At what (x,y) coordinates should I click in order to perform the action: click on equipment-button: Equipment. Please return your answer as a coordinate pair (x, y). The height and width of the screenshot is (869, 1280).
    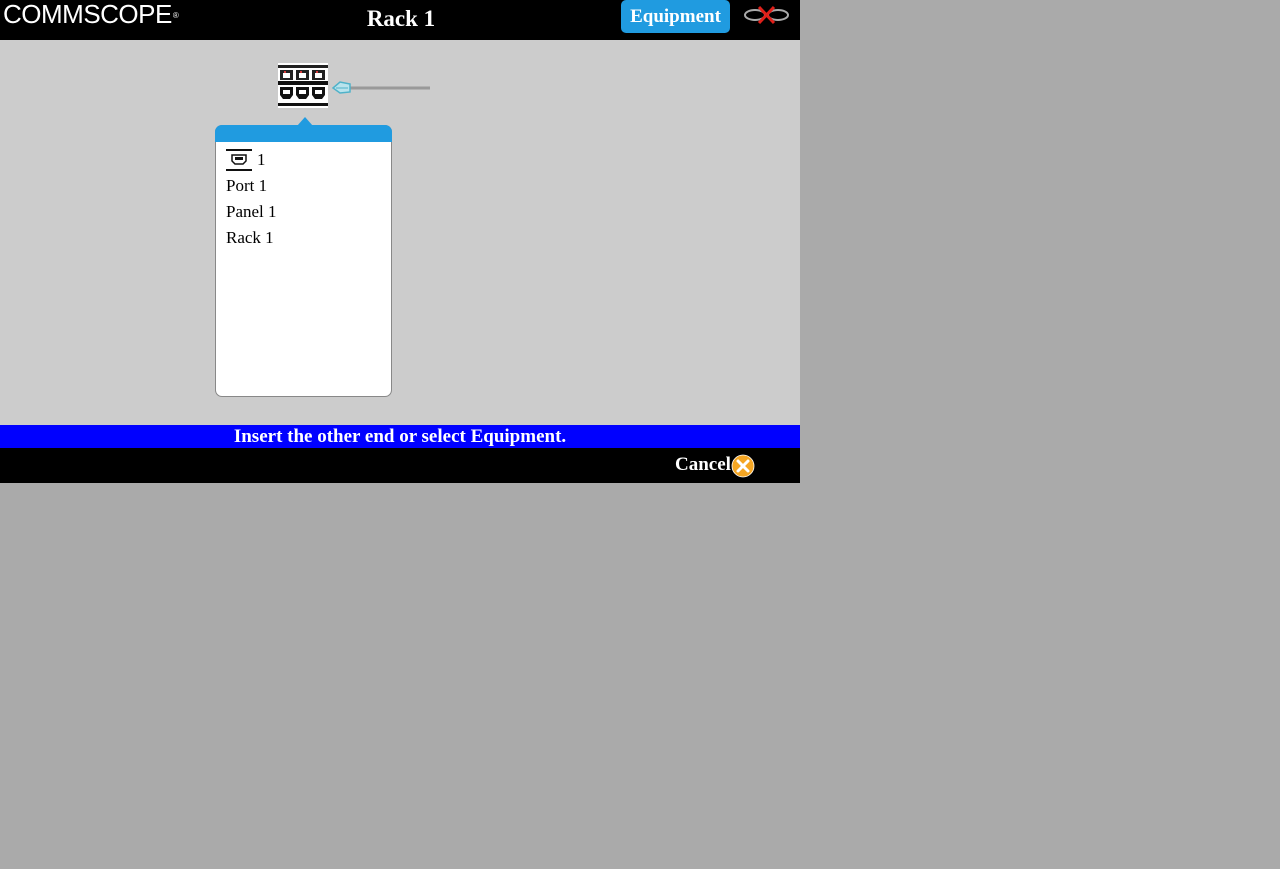
    Looking at the image, I should click on (675, 16).